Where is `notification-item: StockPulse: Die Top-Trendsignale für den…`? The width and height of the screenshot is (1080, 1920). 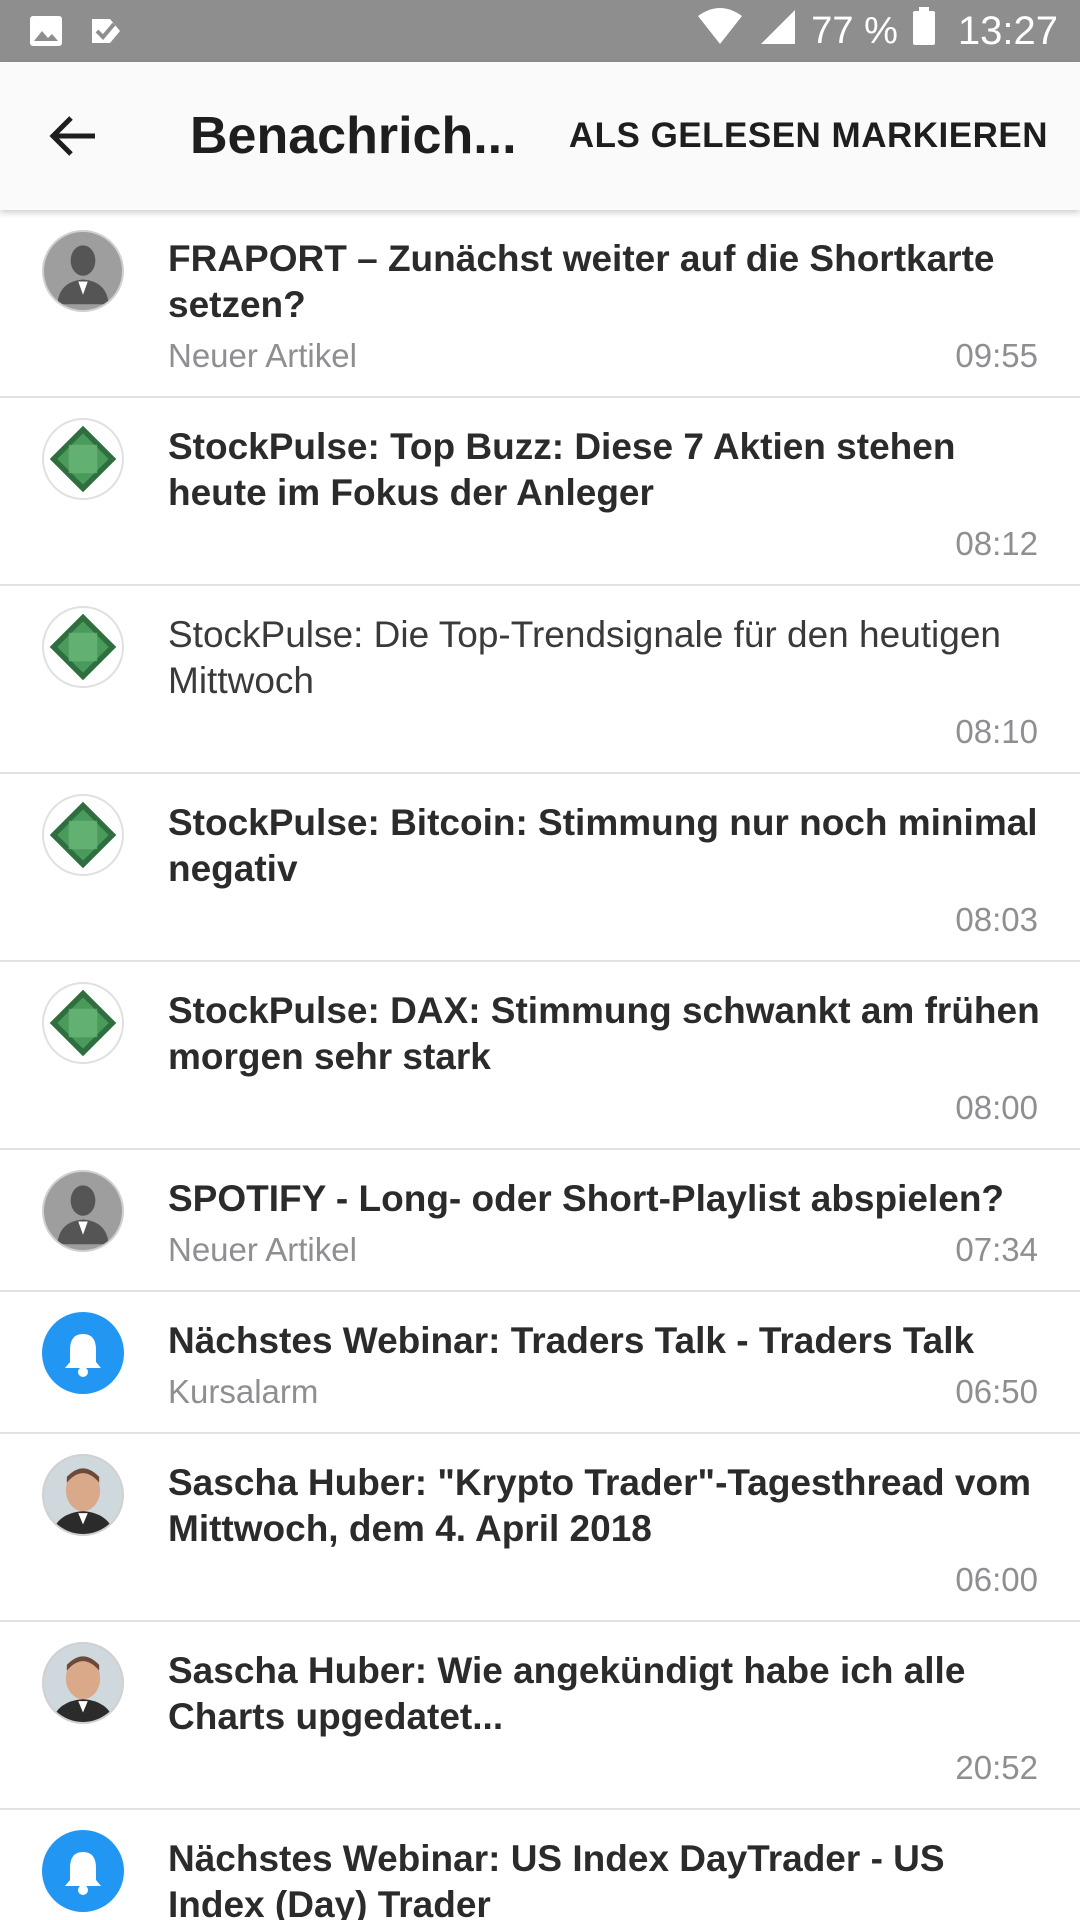 notification-item: StockPulse: Die Top-Trendsignale für den… is located at coordinates (540, 680).